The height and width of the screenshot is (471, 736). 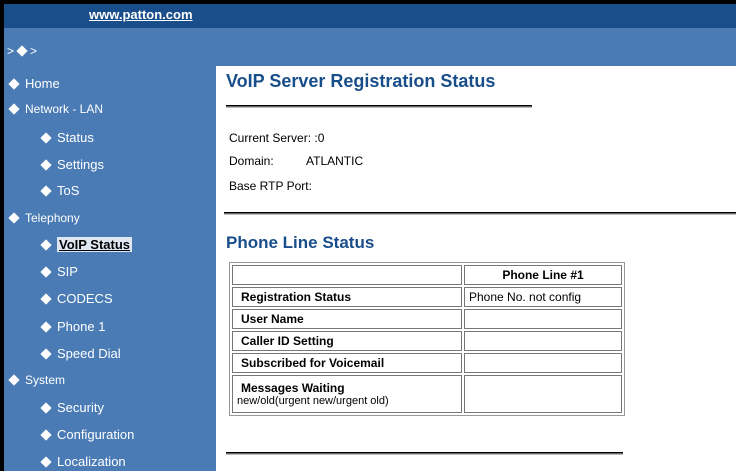 I want to click on sidebar-item-label: Network - LAN, so click(x=64, y=109).